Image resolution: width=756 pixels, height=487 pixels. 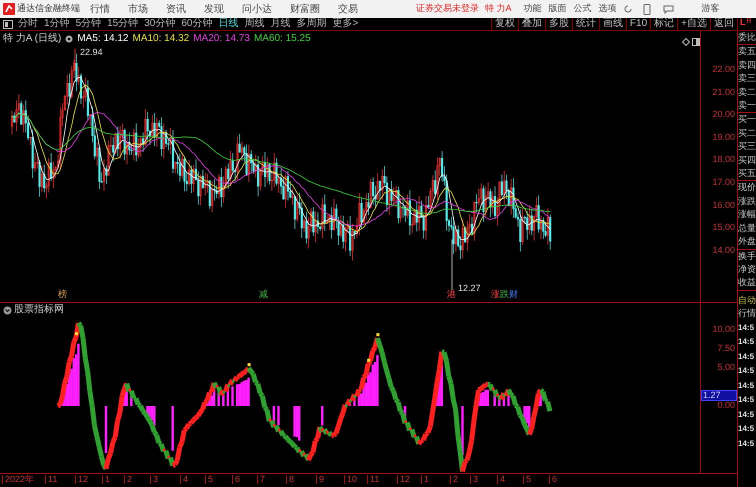 I want to click on quote-field-label: 买三, so click(x=747, y=147).